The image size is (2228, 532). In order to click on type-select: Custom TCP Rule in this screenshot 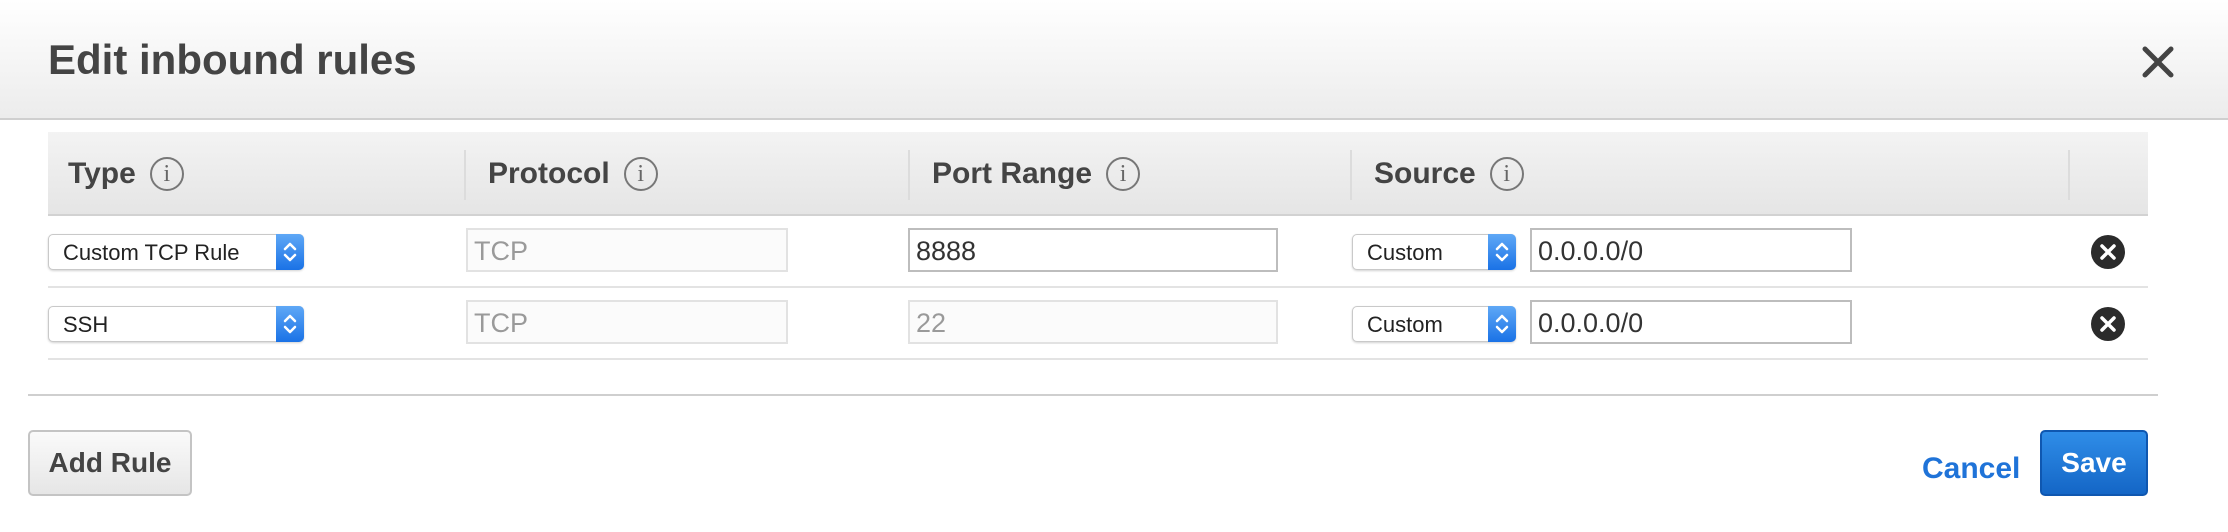, I will do `click(176, 252)`.